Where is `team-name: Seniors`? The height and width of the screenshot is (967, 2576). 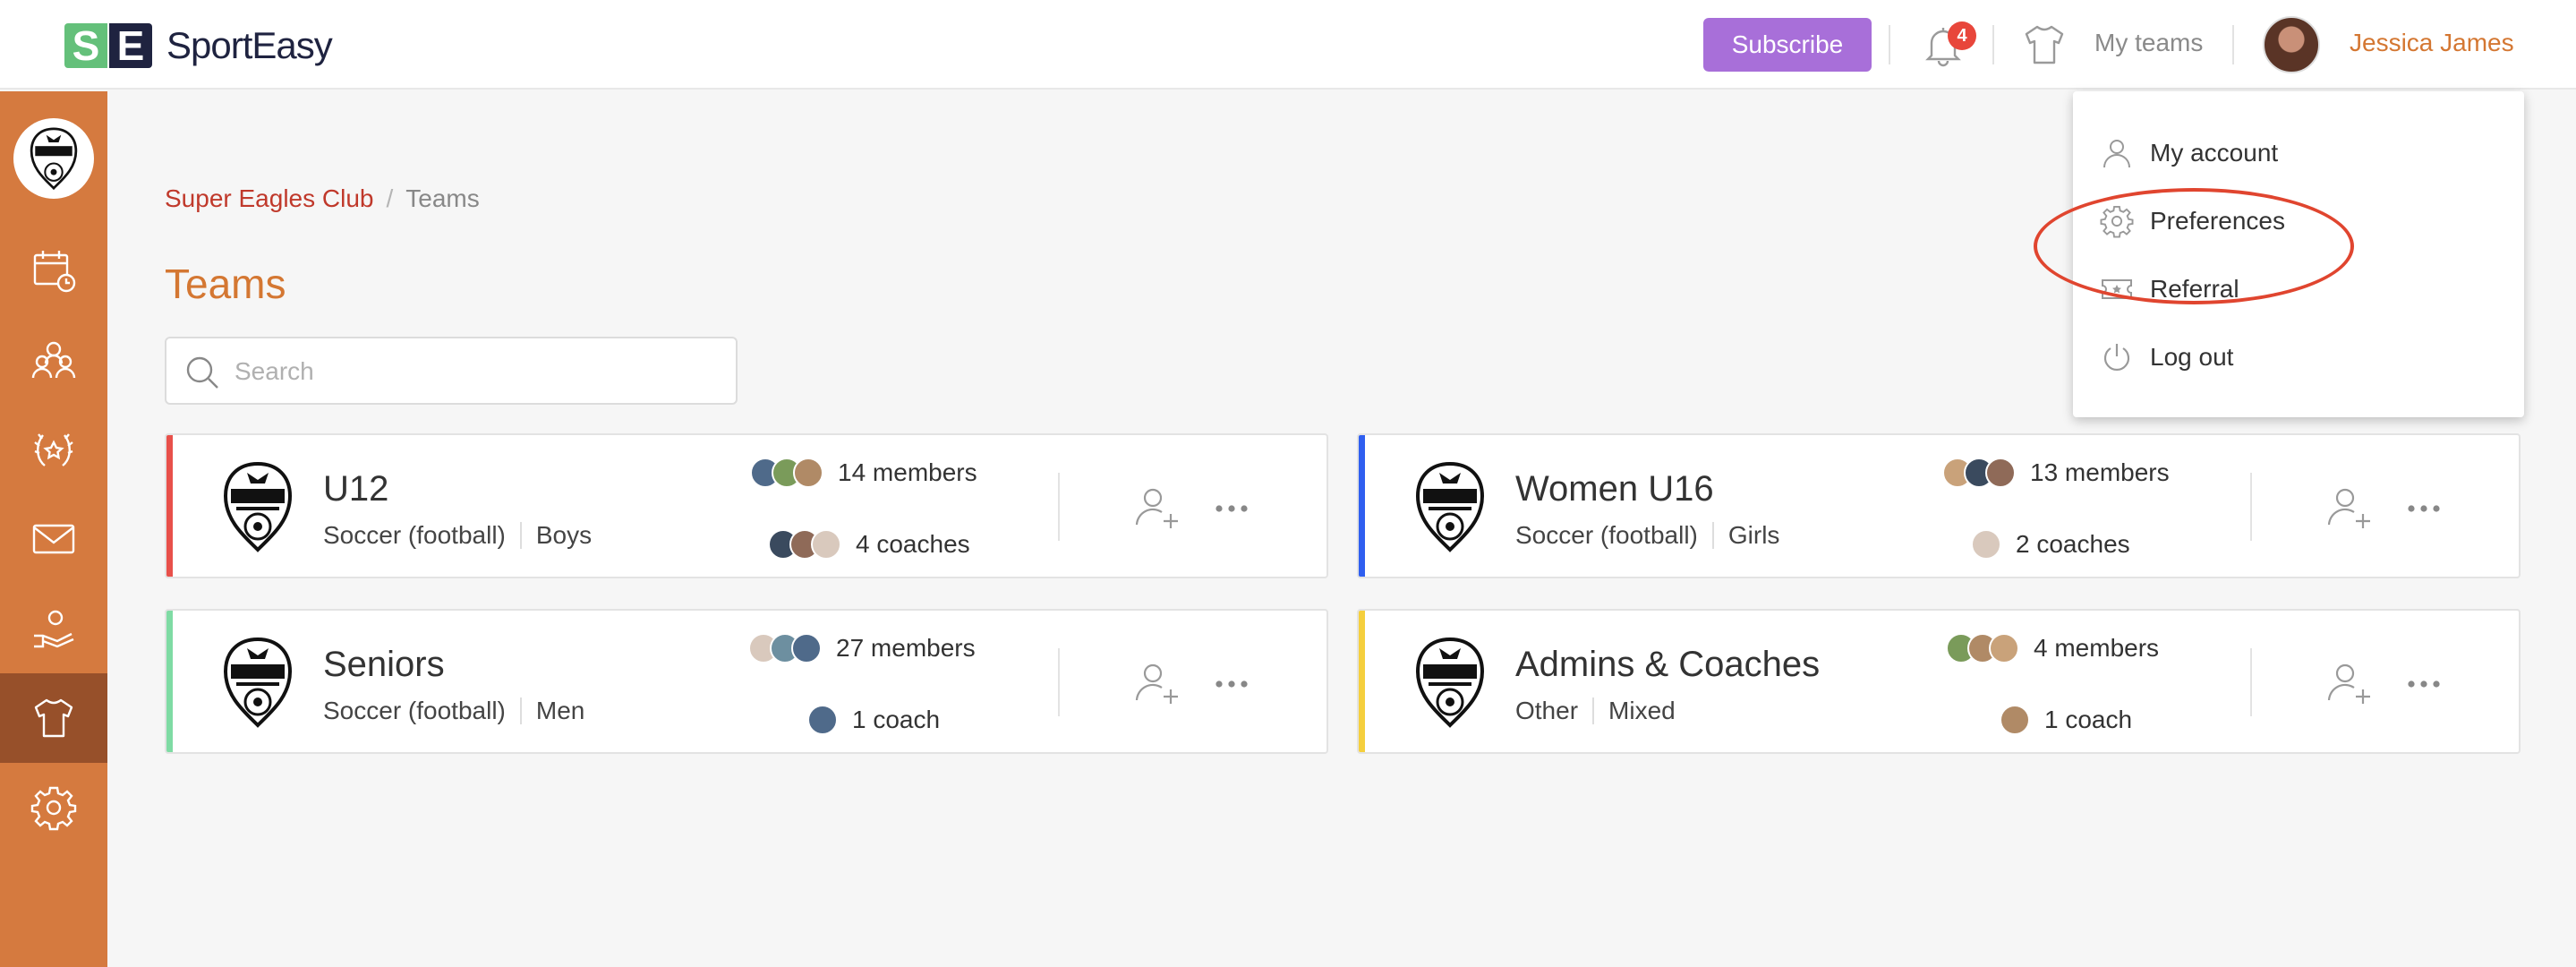
team-name: Seniors is located at coordinates (384, 665).